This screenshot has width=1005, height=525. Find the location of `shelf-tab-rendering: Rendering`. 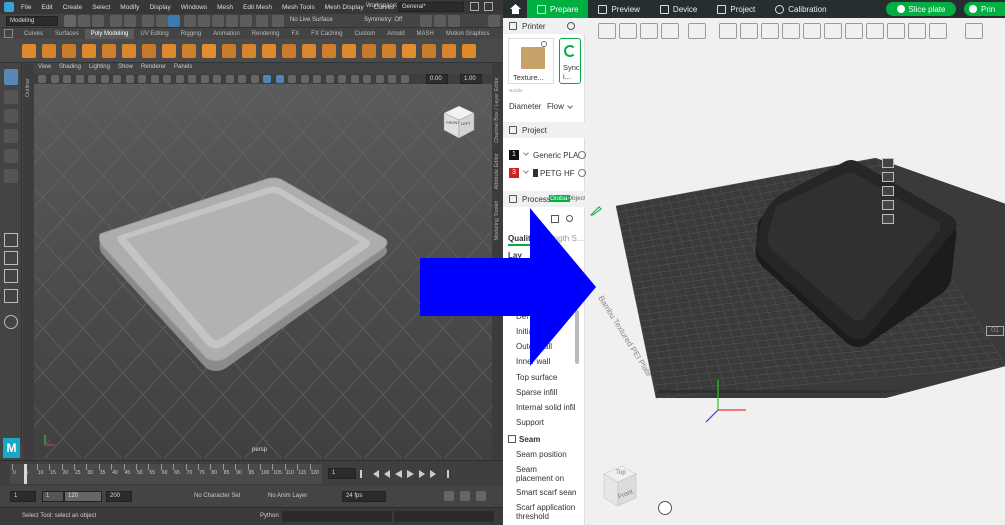

shelf-tab-rendering: Rendering is located at coordinates (266, 34).